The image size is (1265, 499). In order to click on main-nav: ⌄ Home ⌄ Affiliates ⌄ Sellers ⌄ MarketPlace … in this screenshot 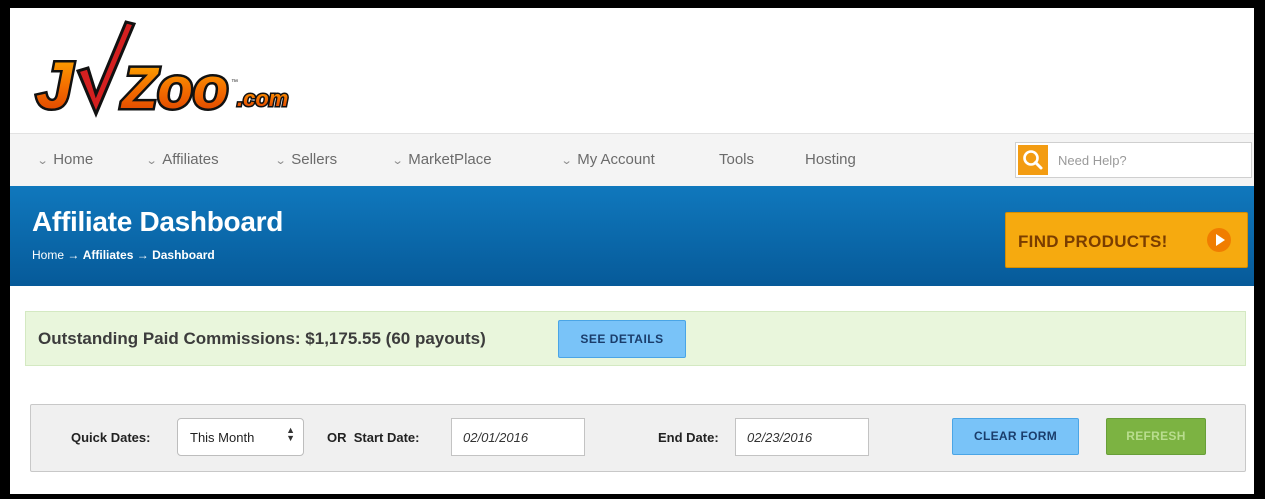, I will do `click(632, 160)`.